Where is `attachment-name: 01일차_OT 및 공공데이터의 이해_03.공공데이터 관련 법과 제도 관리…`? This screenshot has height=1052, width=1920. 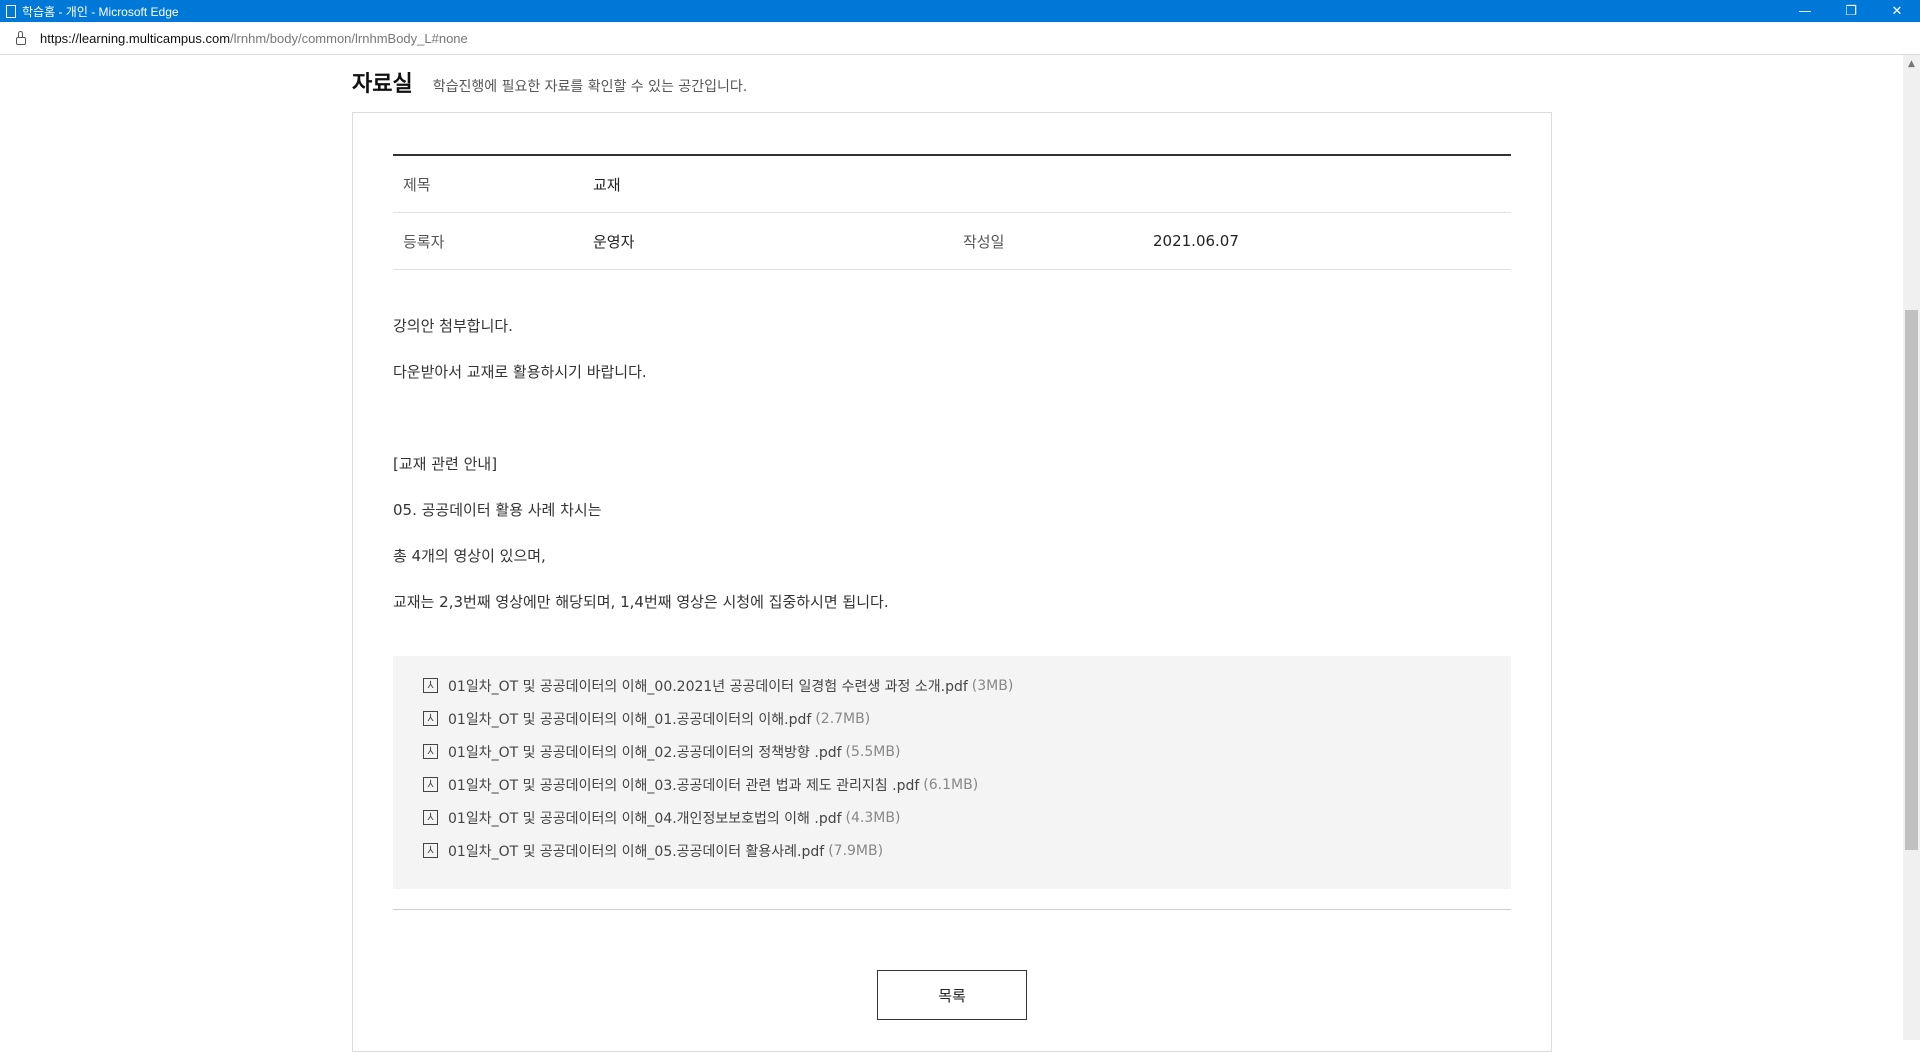 attachment-name: 01일차_OT 및 공공데이터의 이해_03.공공데이터 관련 법과 제도 관리… is located at coordinates (683, 785).